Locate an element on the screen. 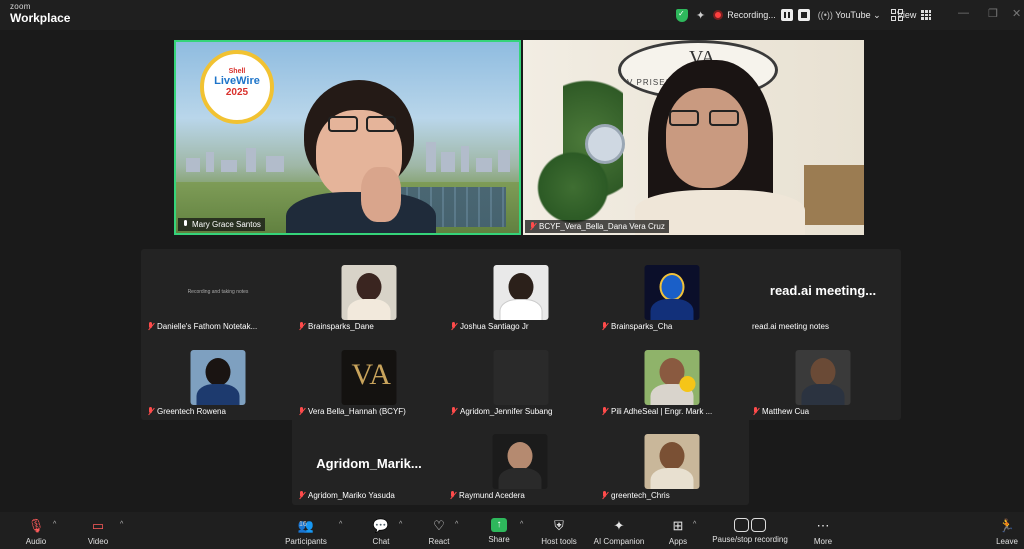  minimize-icon: — is located at coordinates (963, 13).